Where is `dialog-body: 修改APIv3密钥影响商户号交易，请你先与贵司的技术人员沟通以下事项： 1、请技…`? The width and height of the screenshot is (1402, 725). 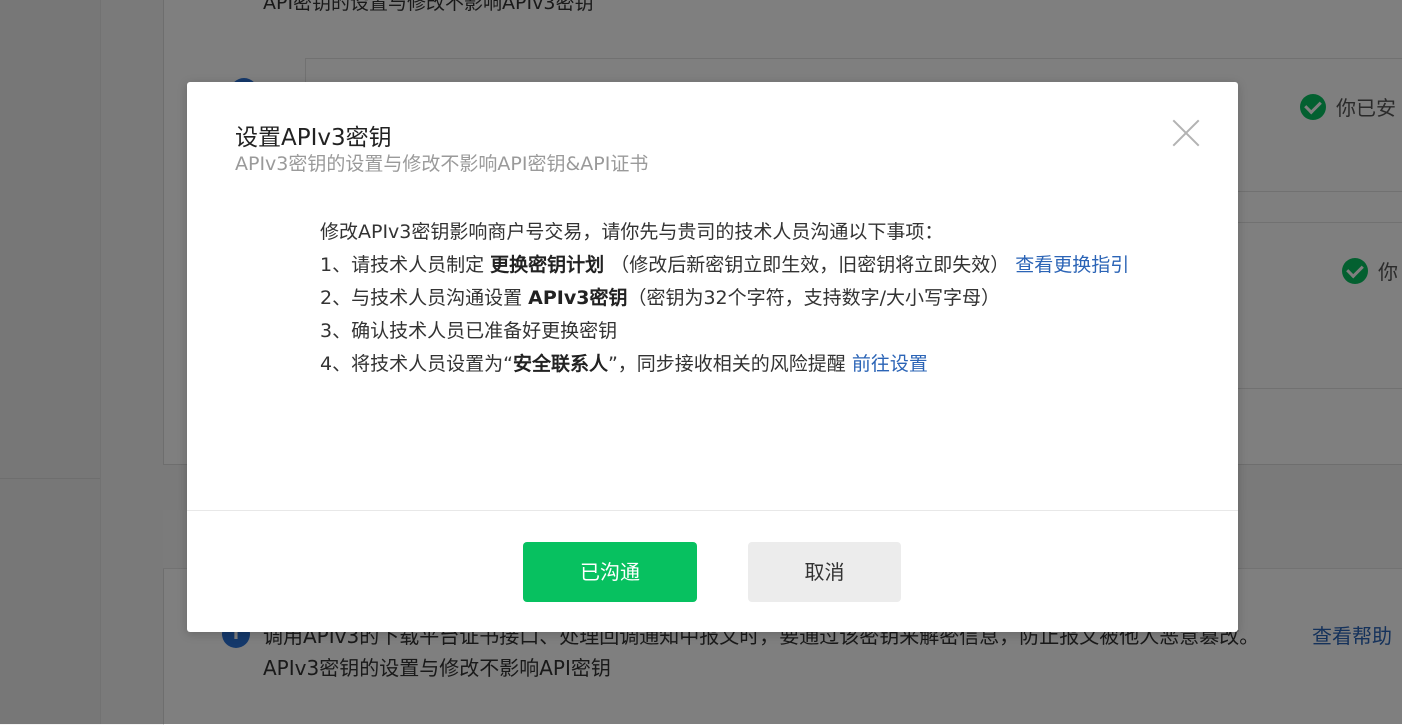 dialog-body: 修改APIv3密钥影响商户号交易，请你先与贵司的技术人员沟通以下事项： 1、请技… is located at coordinates (755, 298).